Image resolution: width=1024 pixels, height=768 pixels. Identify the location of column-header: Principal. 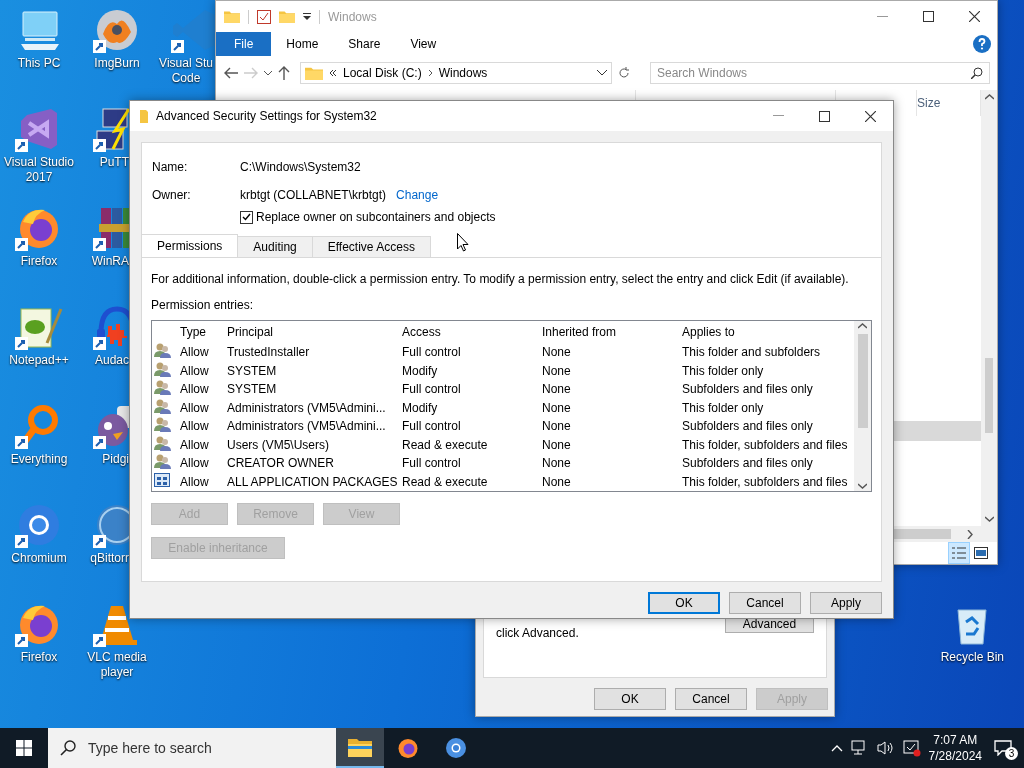
(312, 332).